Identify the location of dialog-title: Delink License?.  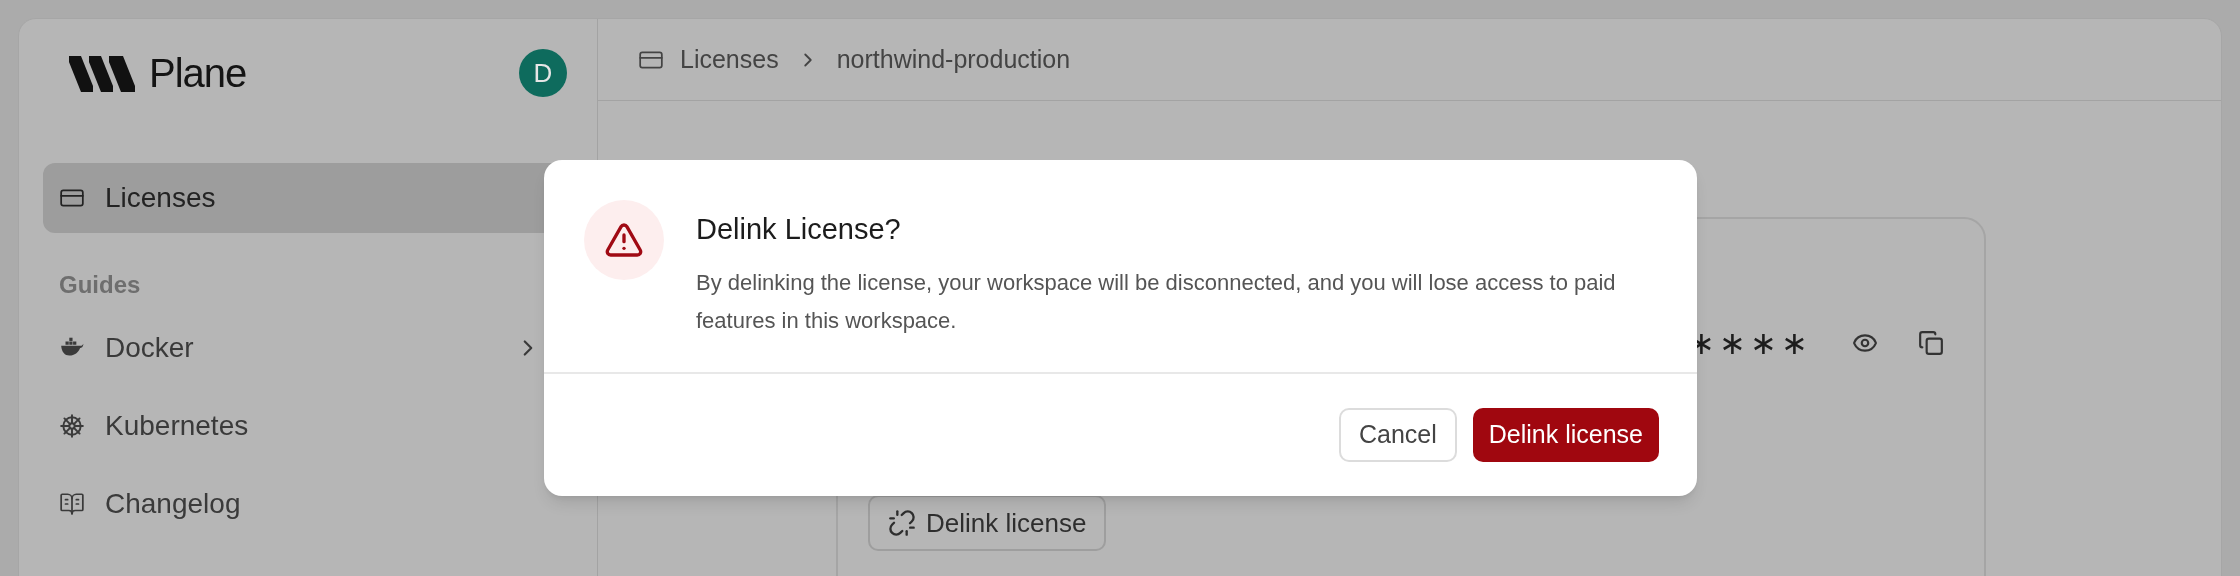
(799, 229).